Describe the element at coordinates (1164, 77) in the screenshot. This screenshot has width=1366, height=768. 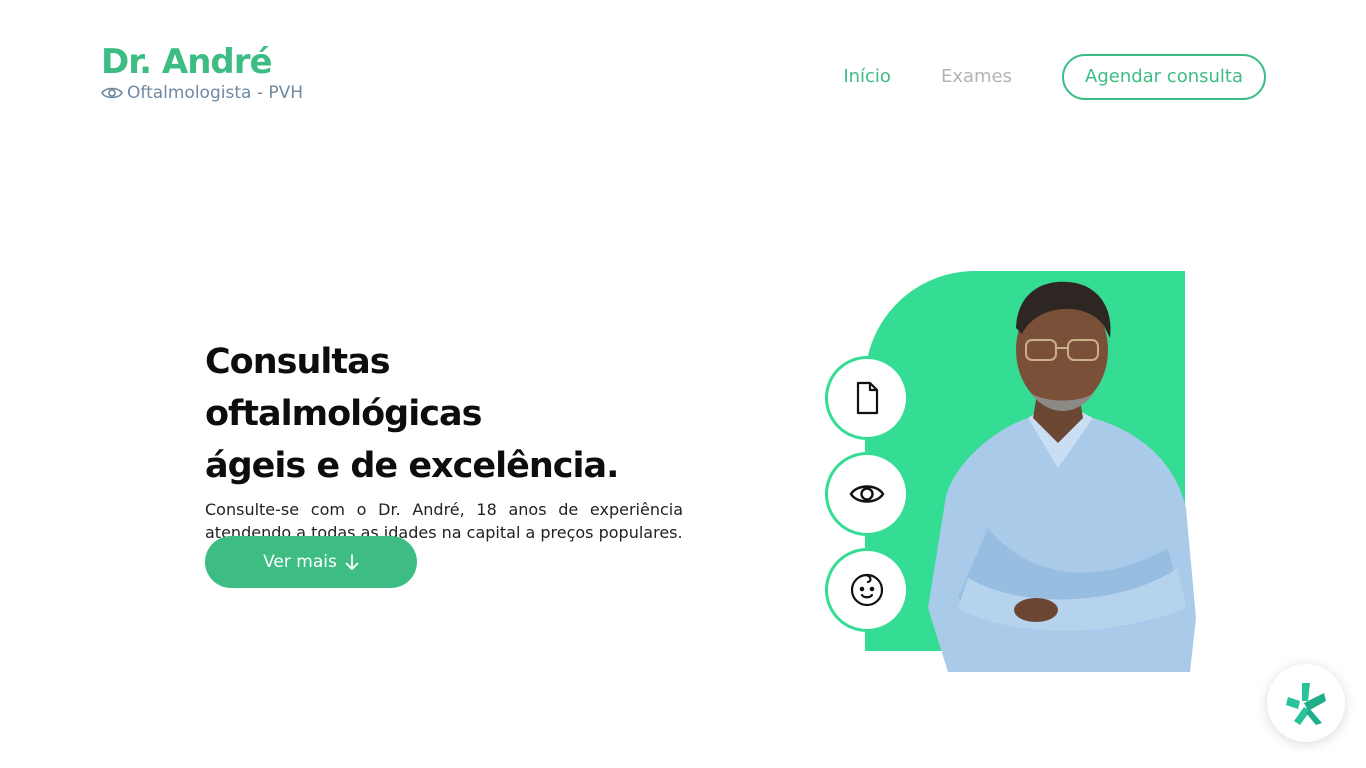
I see `schedule-appointment-button: Agendar consulta` at that location.